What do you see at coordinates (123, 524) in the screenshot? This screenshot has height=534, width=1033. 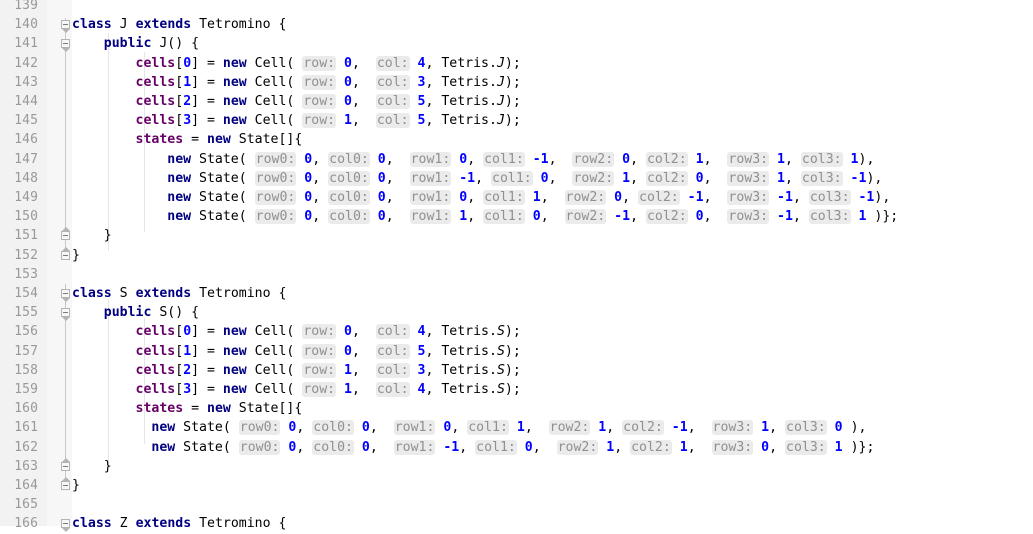 I see `code-token: Z` at bounding box center [123, 524].